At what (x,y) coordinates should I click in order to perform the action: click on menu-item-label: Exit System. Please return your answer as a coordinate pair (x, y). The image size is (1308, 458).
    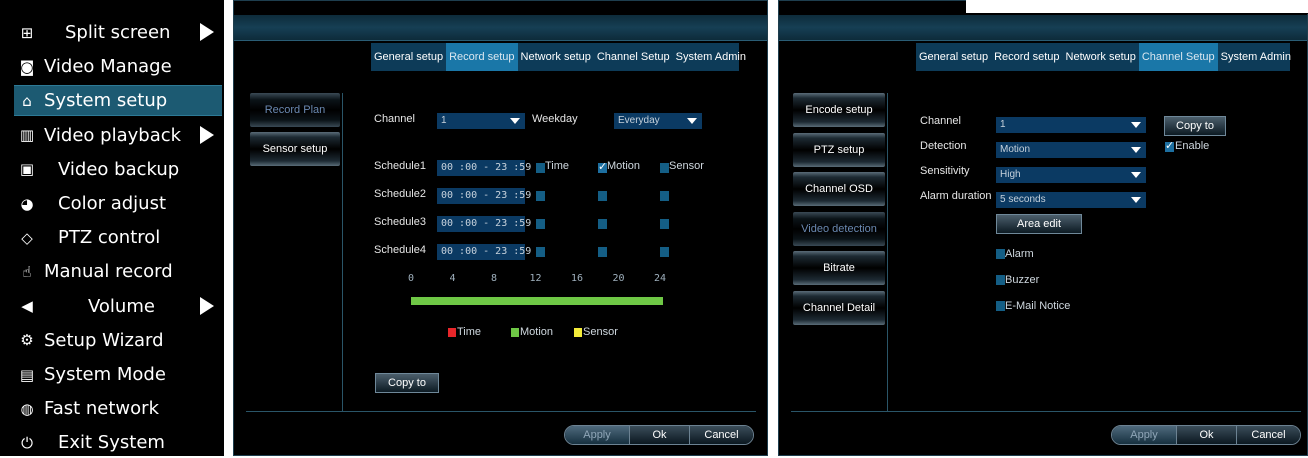
    Looking at the image, I should click on (111, 443).